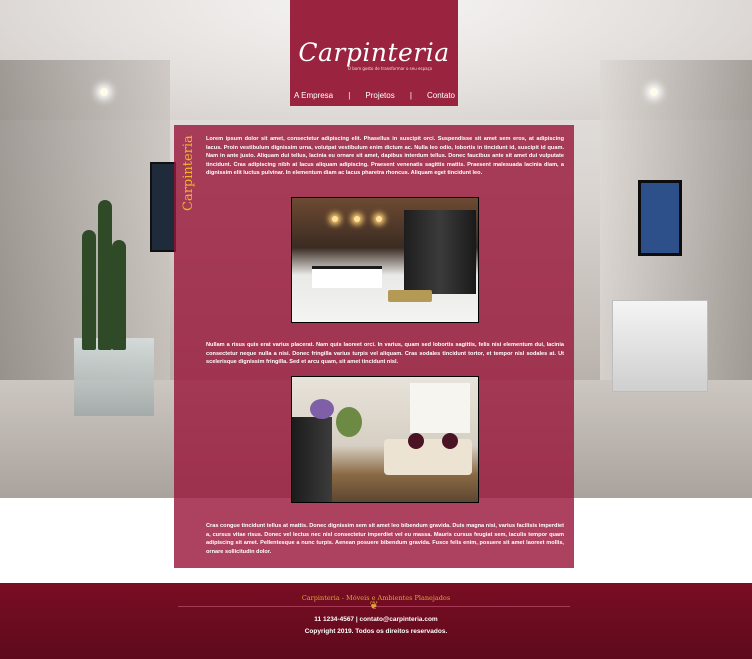 This screenshot has width=752, height=659. I want to click on side-title: Carpinteria, so click(188, 173).